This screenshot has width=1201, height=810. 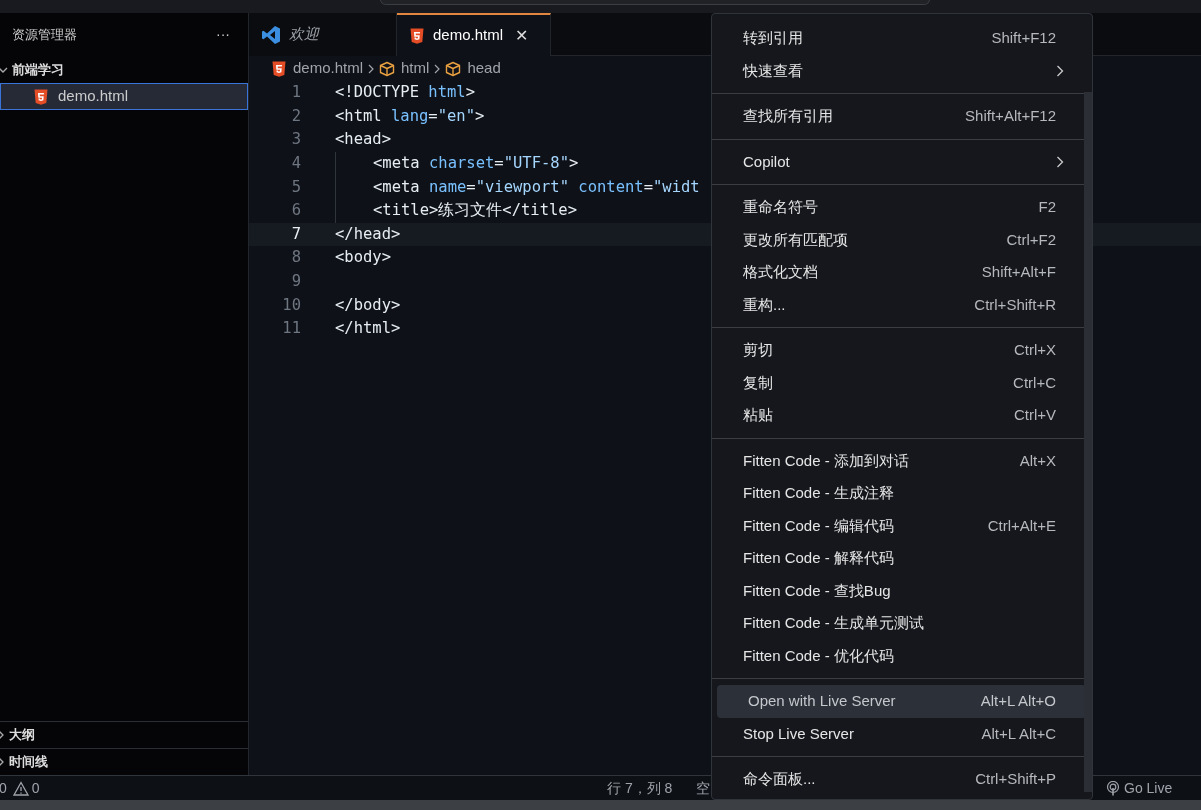 I want to click on warning-count: 0, so click(x=35, y=788).